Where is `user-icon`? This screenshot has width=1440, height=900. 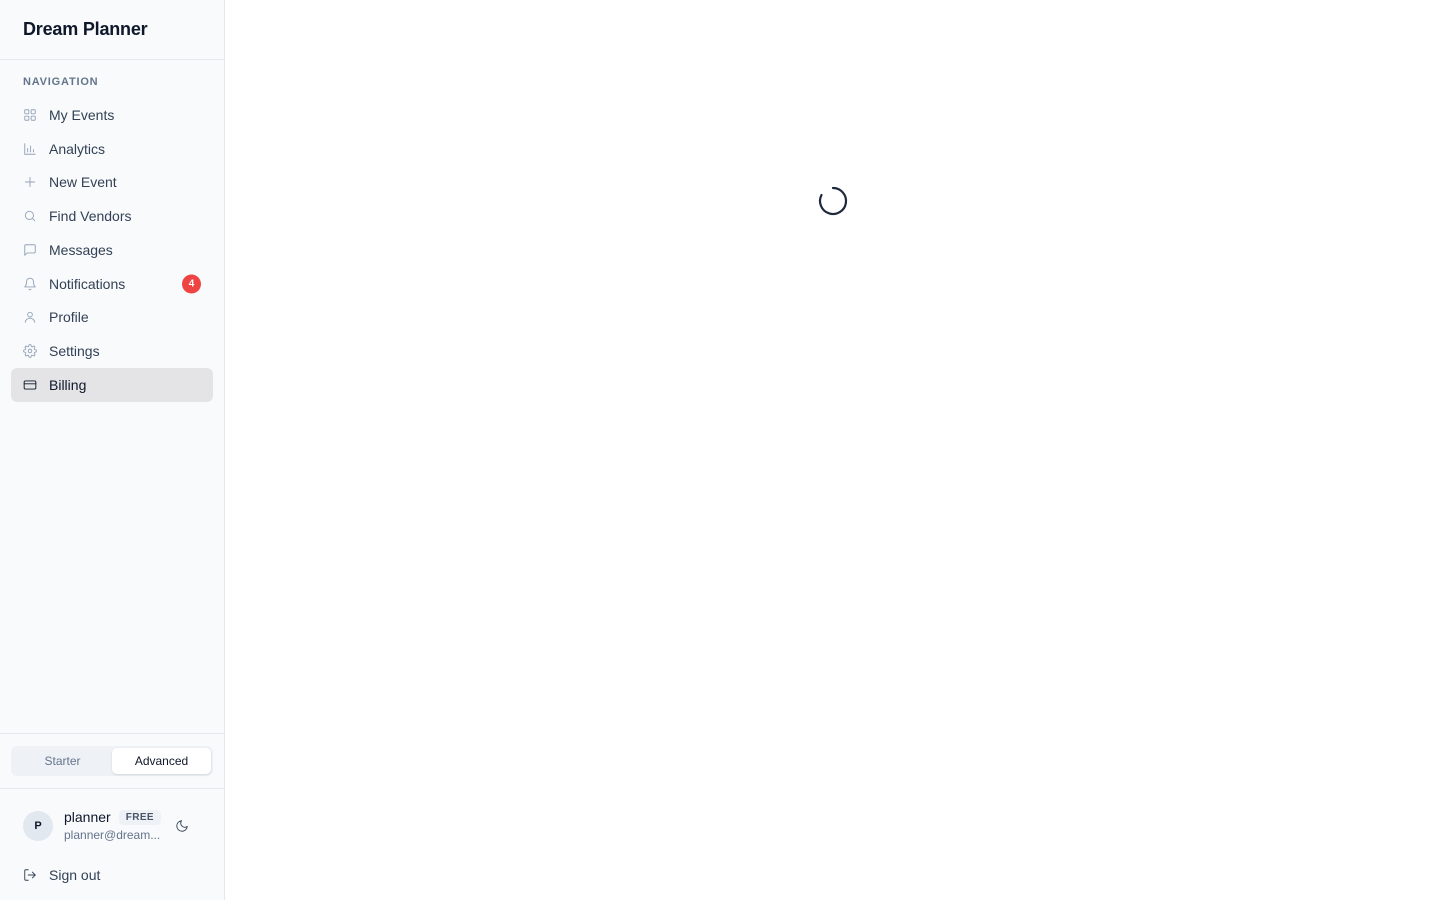
user-icon is located at coordinates (30, 317).